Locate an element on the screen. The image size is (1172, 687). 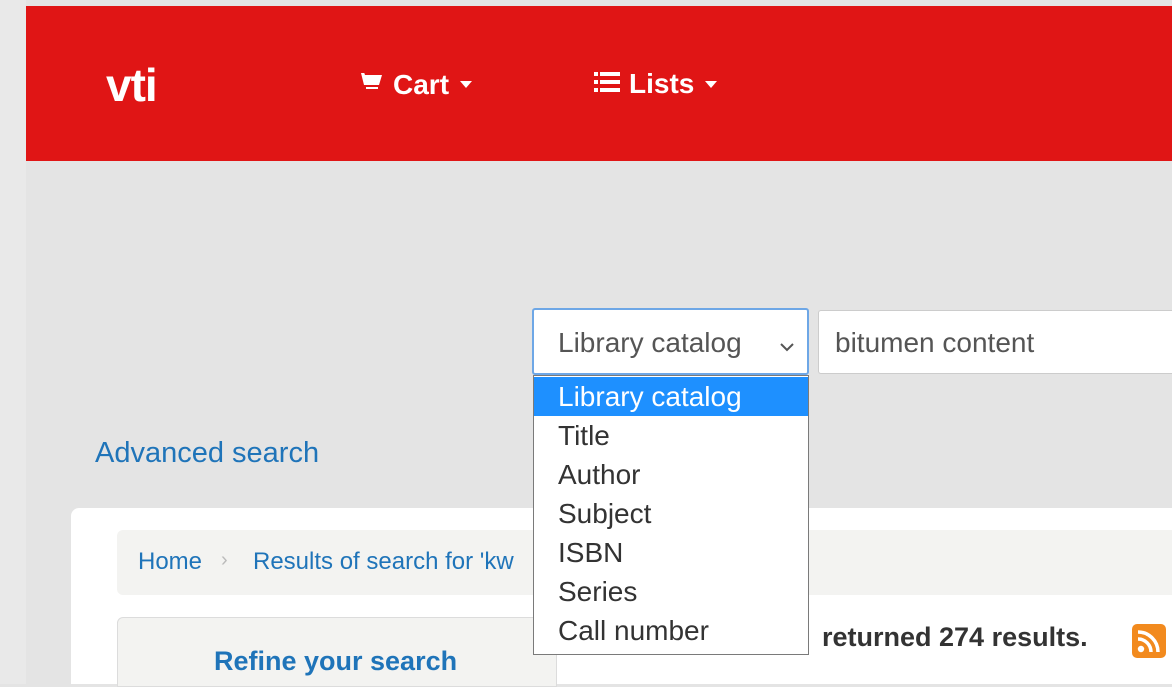
search-scope-option: Subject is located at coordinates (671, 513).